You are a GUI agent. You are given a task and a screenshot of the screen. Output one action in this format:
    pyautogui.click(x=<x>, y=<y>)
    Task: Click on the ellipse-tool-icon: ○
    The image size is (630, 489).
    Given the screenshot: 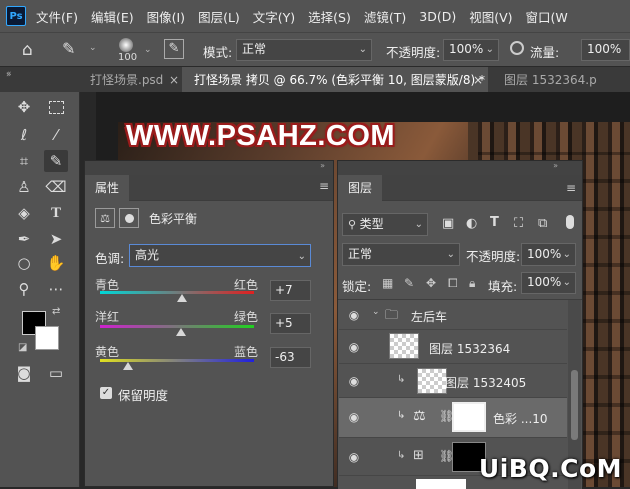 What is the action you would take?
    pyautogui.click(x=24, y=263)
    